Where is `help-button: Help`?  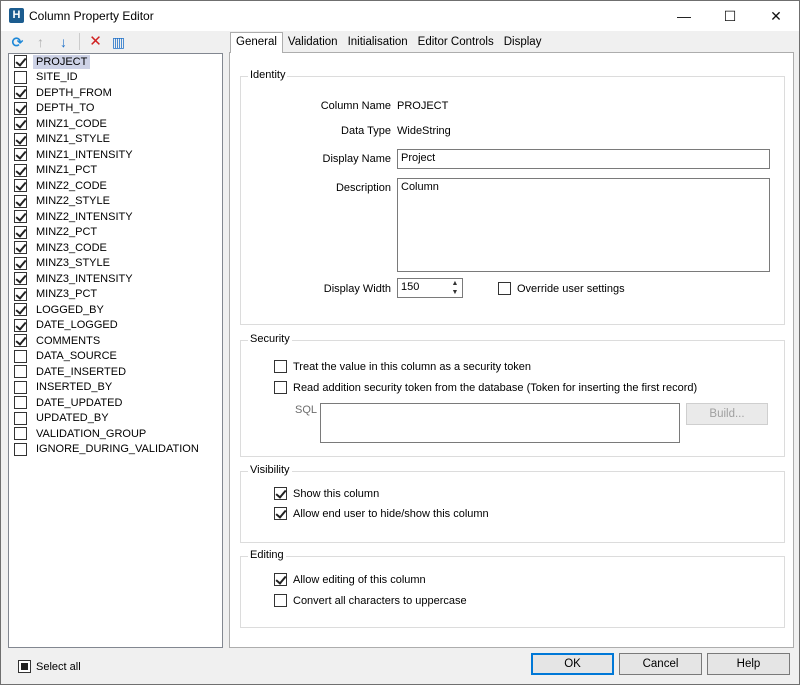 help-button: Help is located at coordinates (748, 664).